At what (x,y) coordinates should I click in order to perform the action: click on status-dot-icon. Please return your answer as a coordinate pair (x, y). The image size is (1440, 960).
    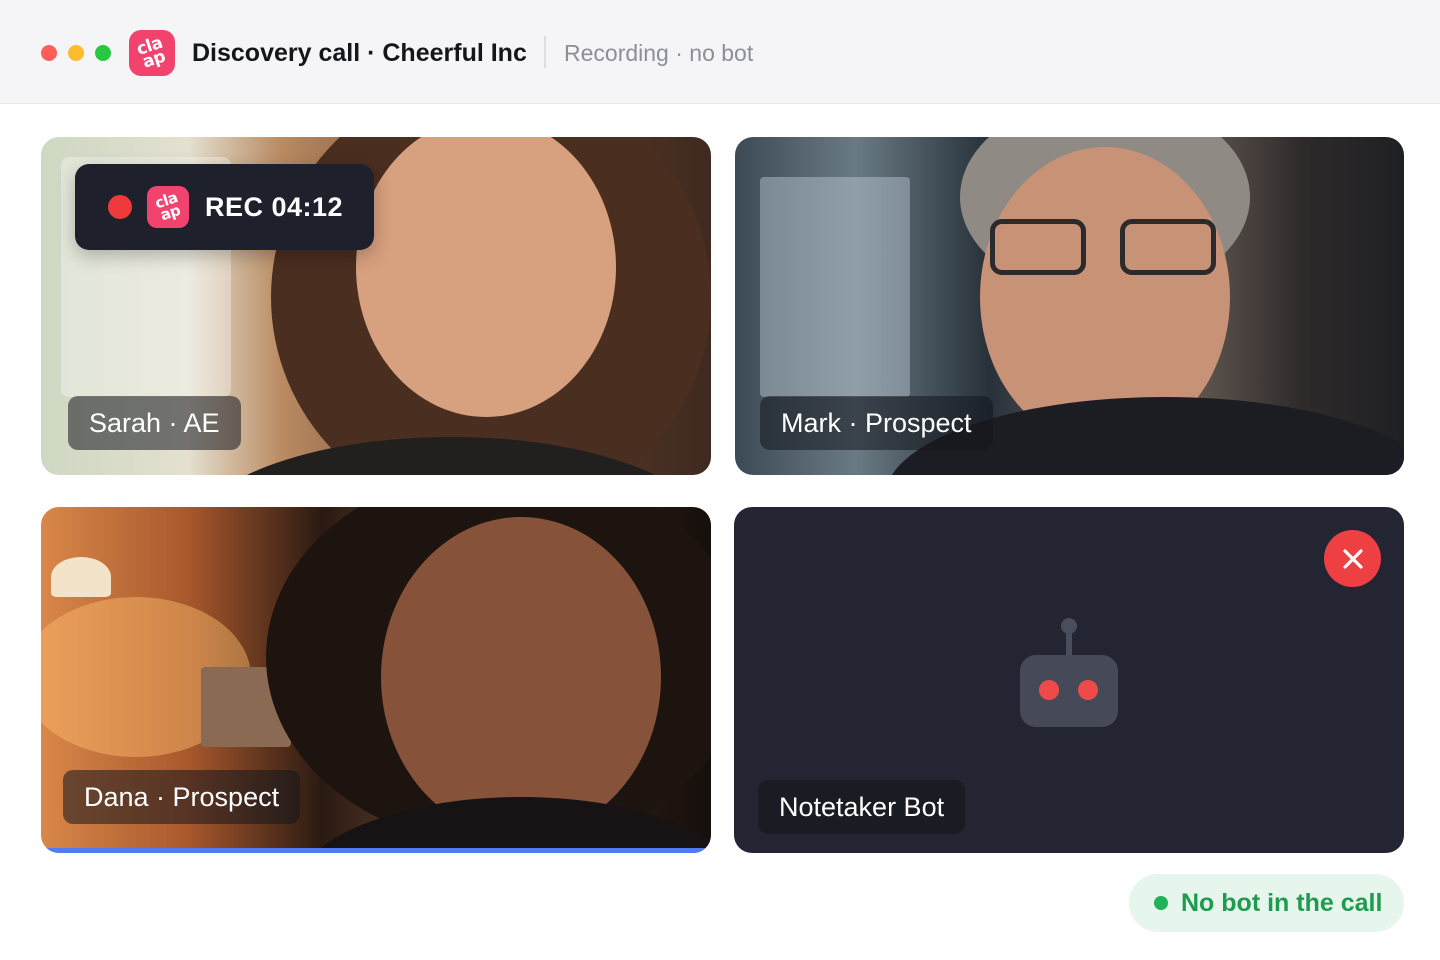
    Looking at the image, I should click on (1161, 903).